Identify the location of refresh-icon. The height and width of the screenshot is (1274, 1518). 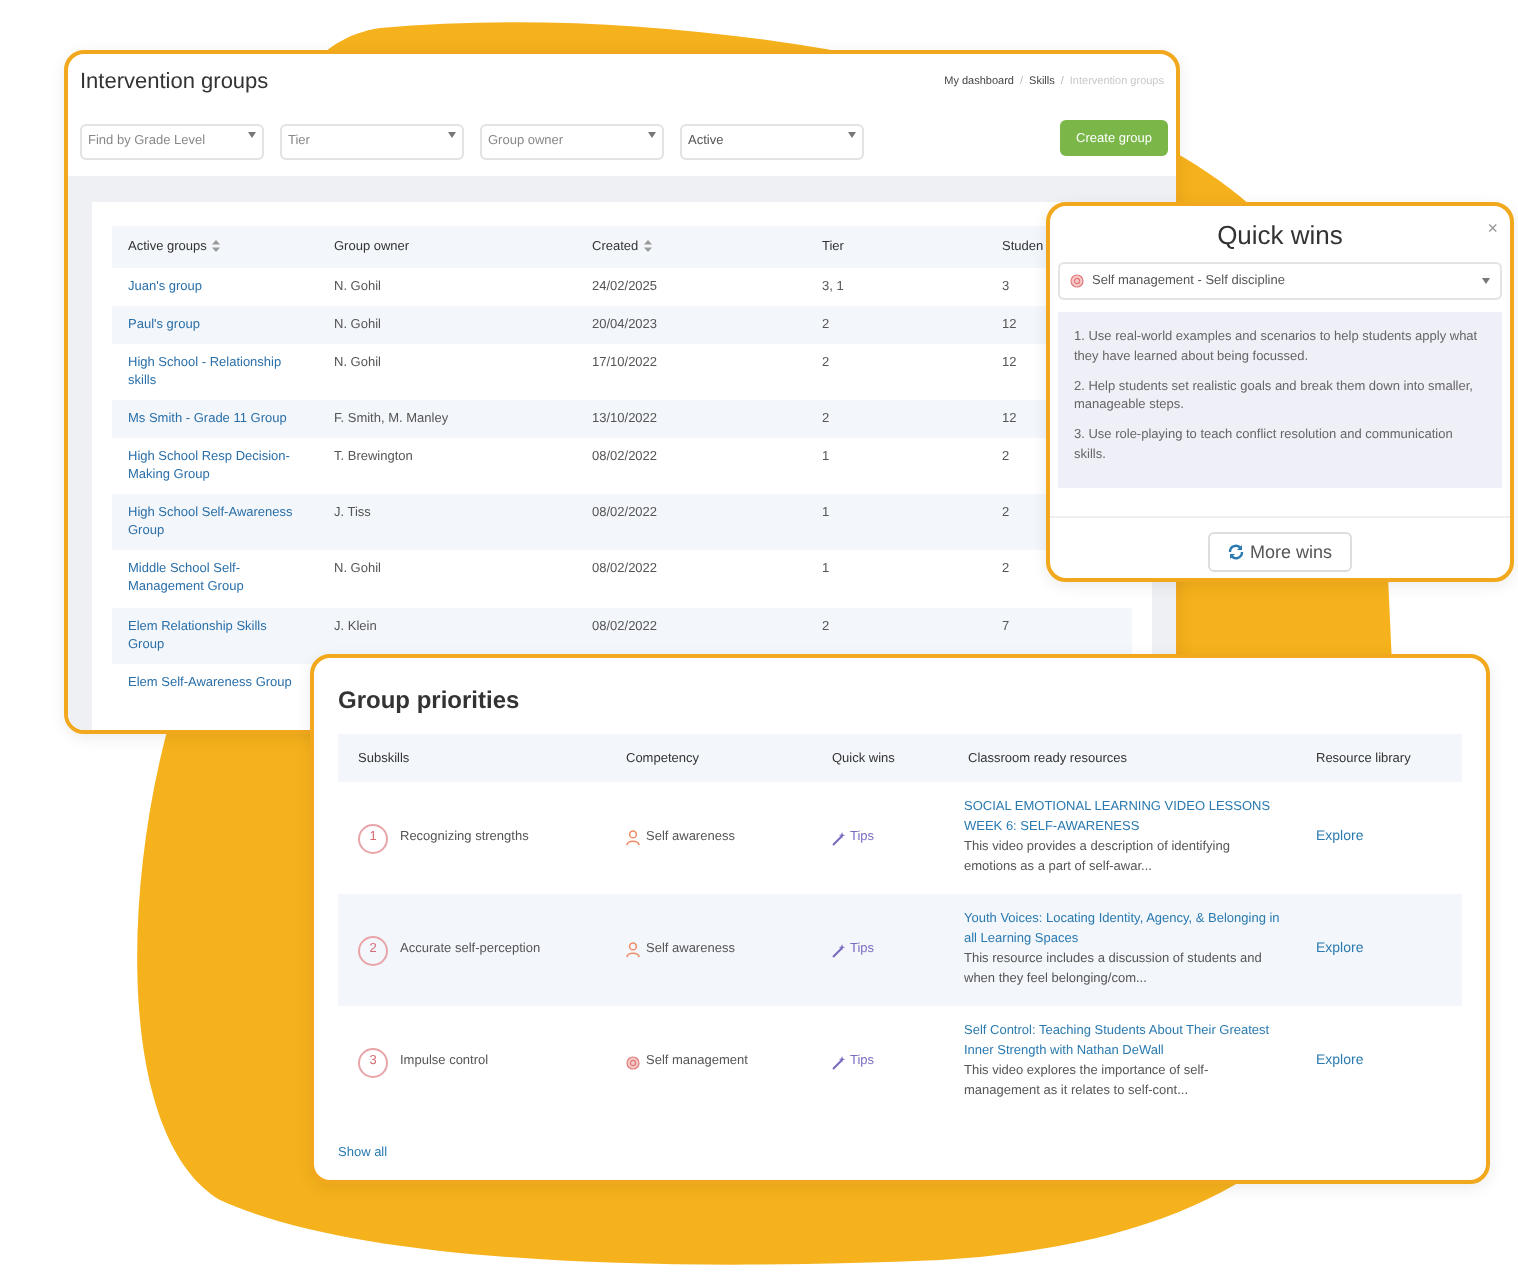
(1235, 552).